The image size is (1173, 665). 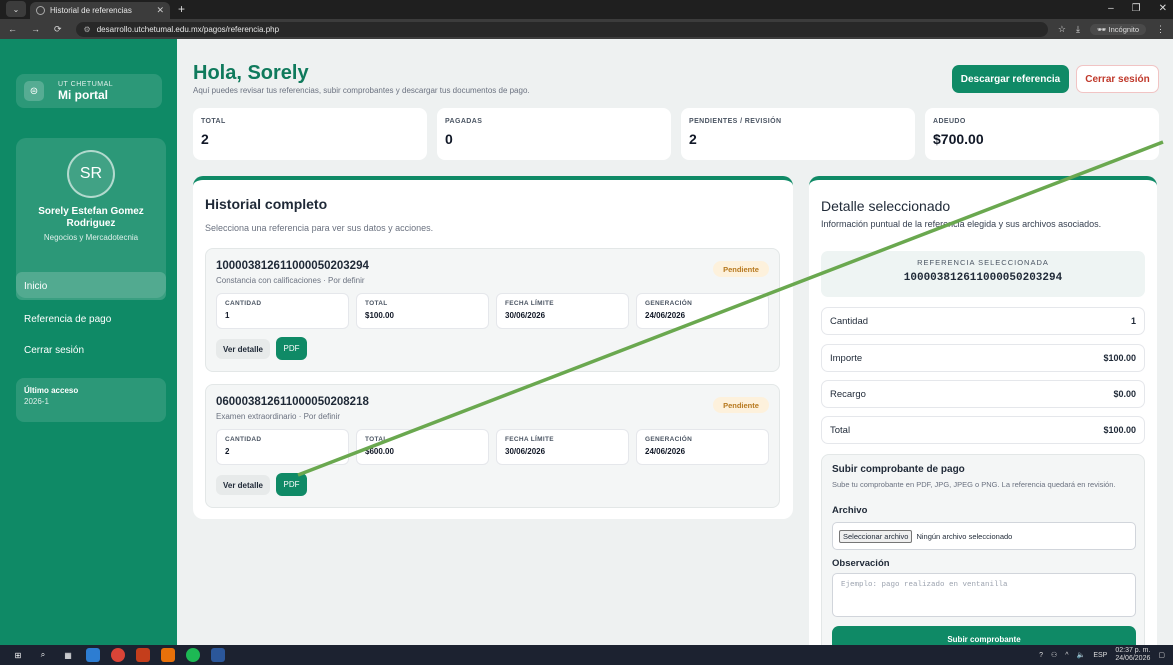 I want to click on sidebar-item-referencia-pago: Referencia de pago, so click(x=91, y=319).